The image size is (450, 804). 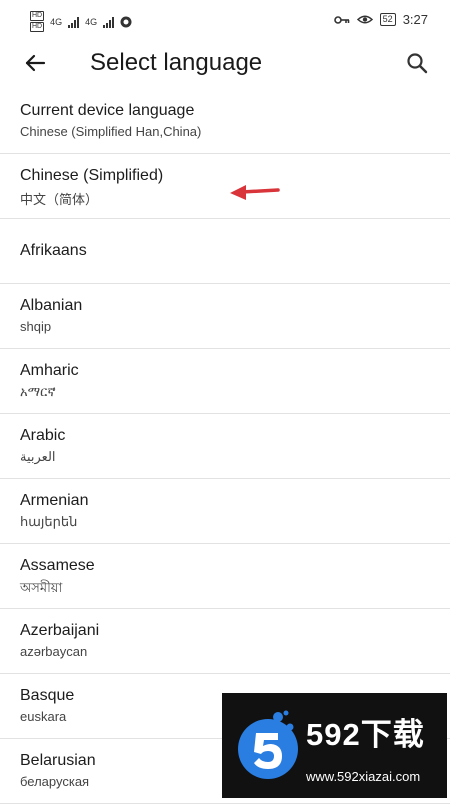 What do you see at coordinates (225, 186) in the screenshot?
I see `language-item-chinese-simplified: Chinese (Simplified) 中文（简体）` at bounding box center [225, 186].